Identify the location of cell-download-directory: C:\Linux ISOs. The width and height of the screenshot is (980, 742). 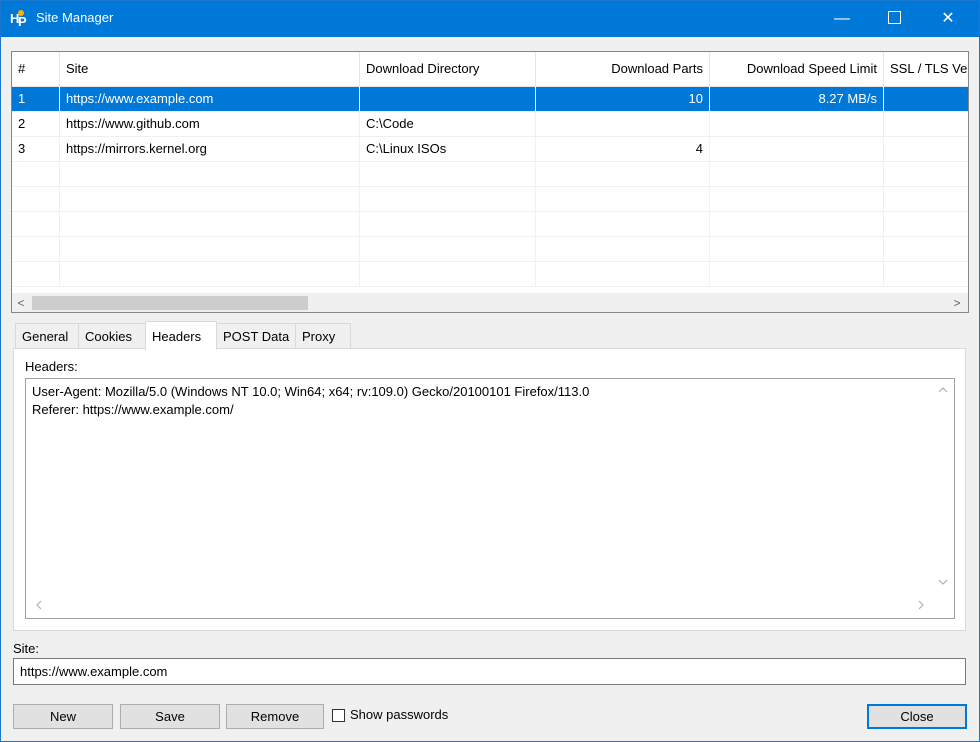
(448, 149).